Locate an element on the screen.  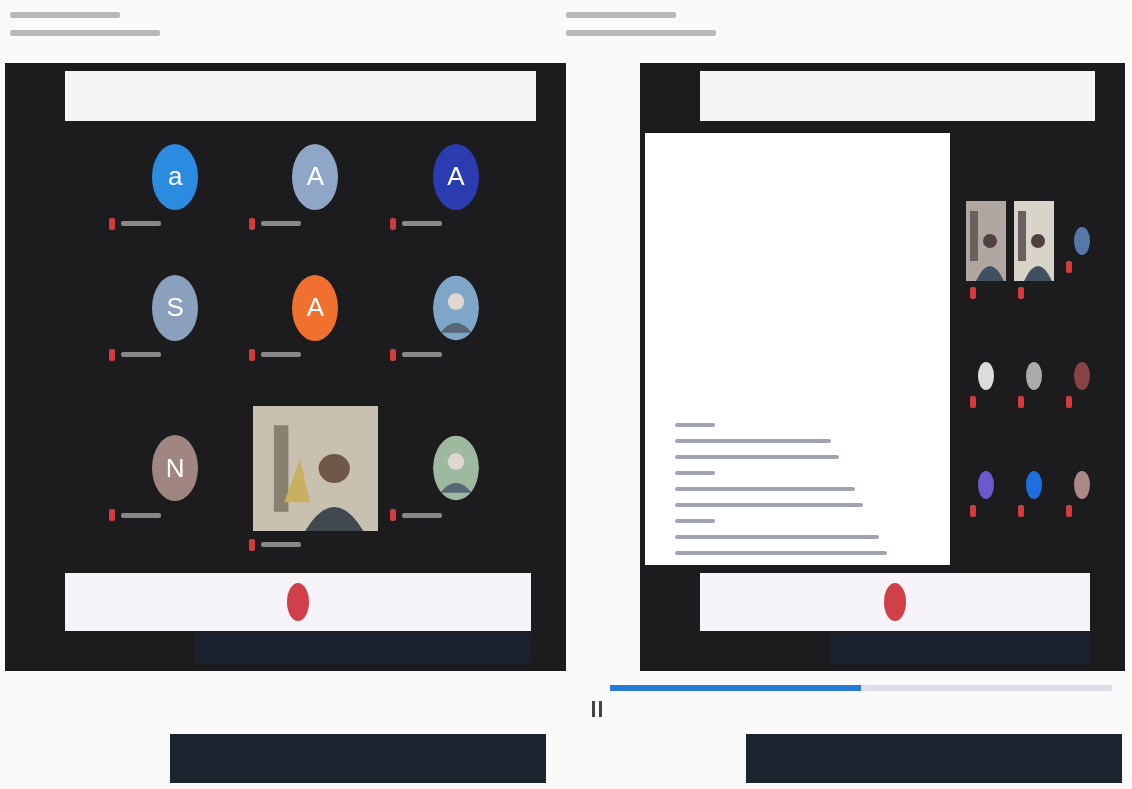
pause-icon is located at coordinates (597, 709).